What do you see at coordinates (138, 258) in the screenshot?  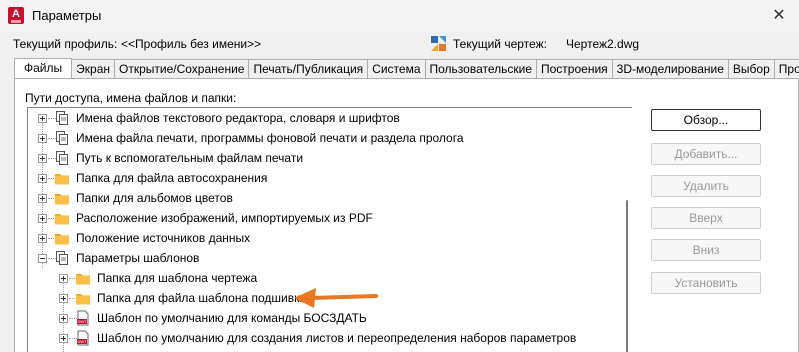 I see `tree-item-label: Параметры шаблонов` at bounding box center [138, 258].